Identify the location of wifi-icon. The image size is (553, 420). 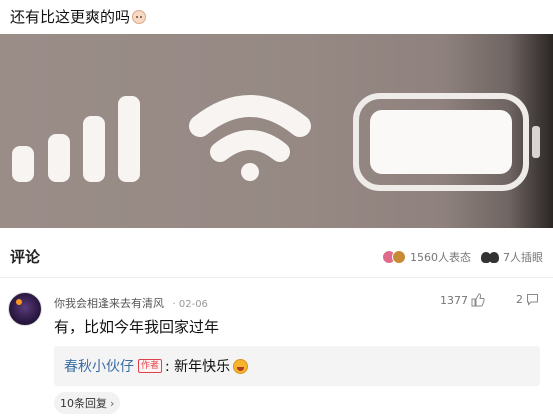
(250, 138).